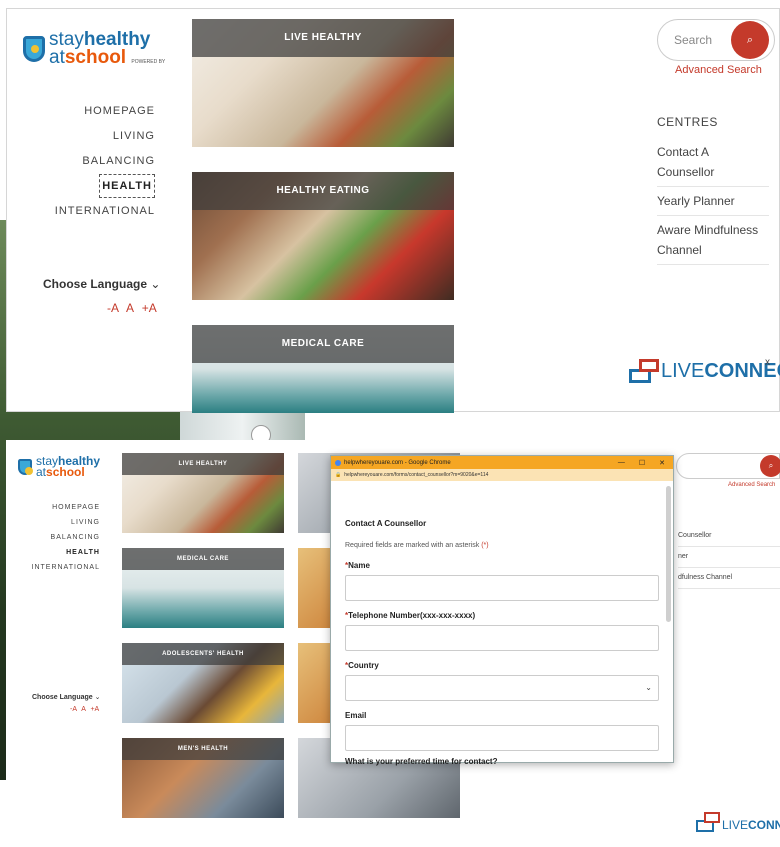 The image size is (780, 847). What do you see at coordinates (410, 615) in the screenshot?
I see `telephone-label: *Telephone Number(xxx-xxx-xxxx)` at bounding box center [410, 615].